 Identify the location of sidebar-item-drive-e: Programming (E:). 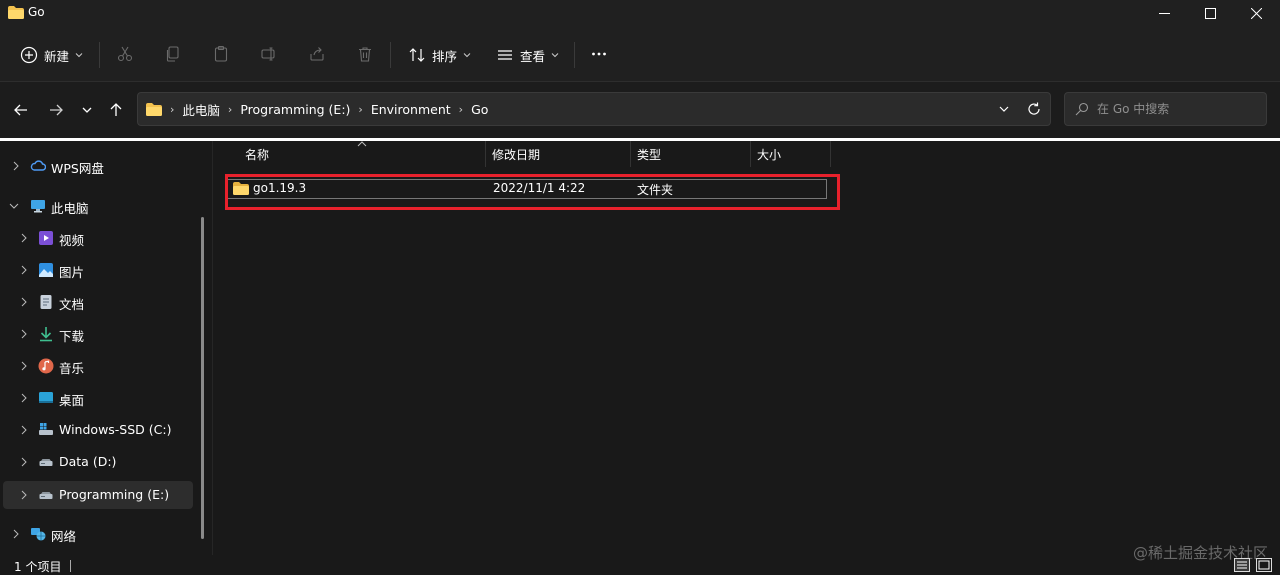
(98, 495).